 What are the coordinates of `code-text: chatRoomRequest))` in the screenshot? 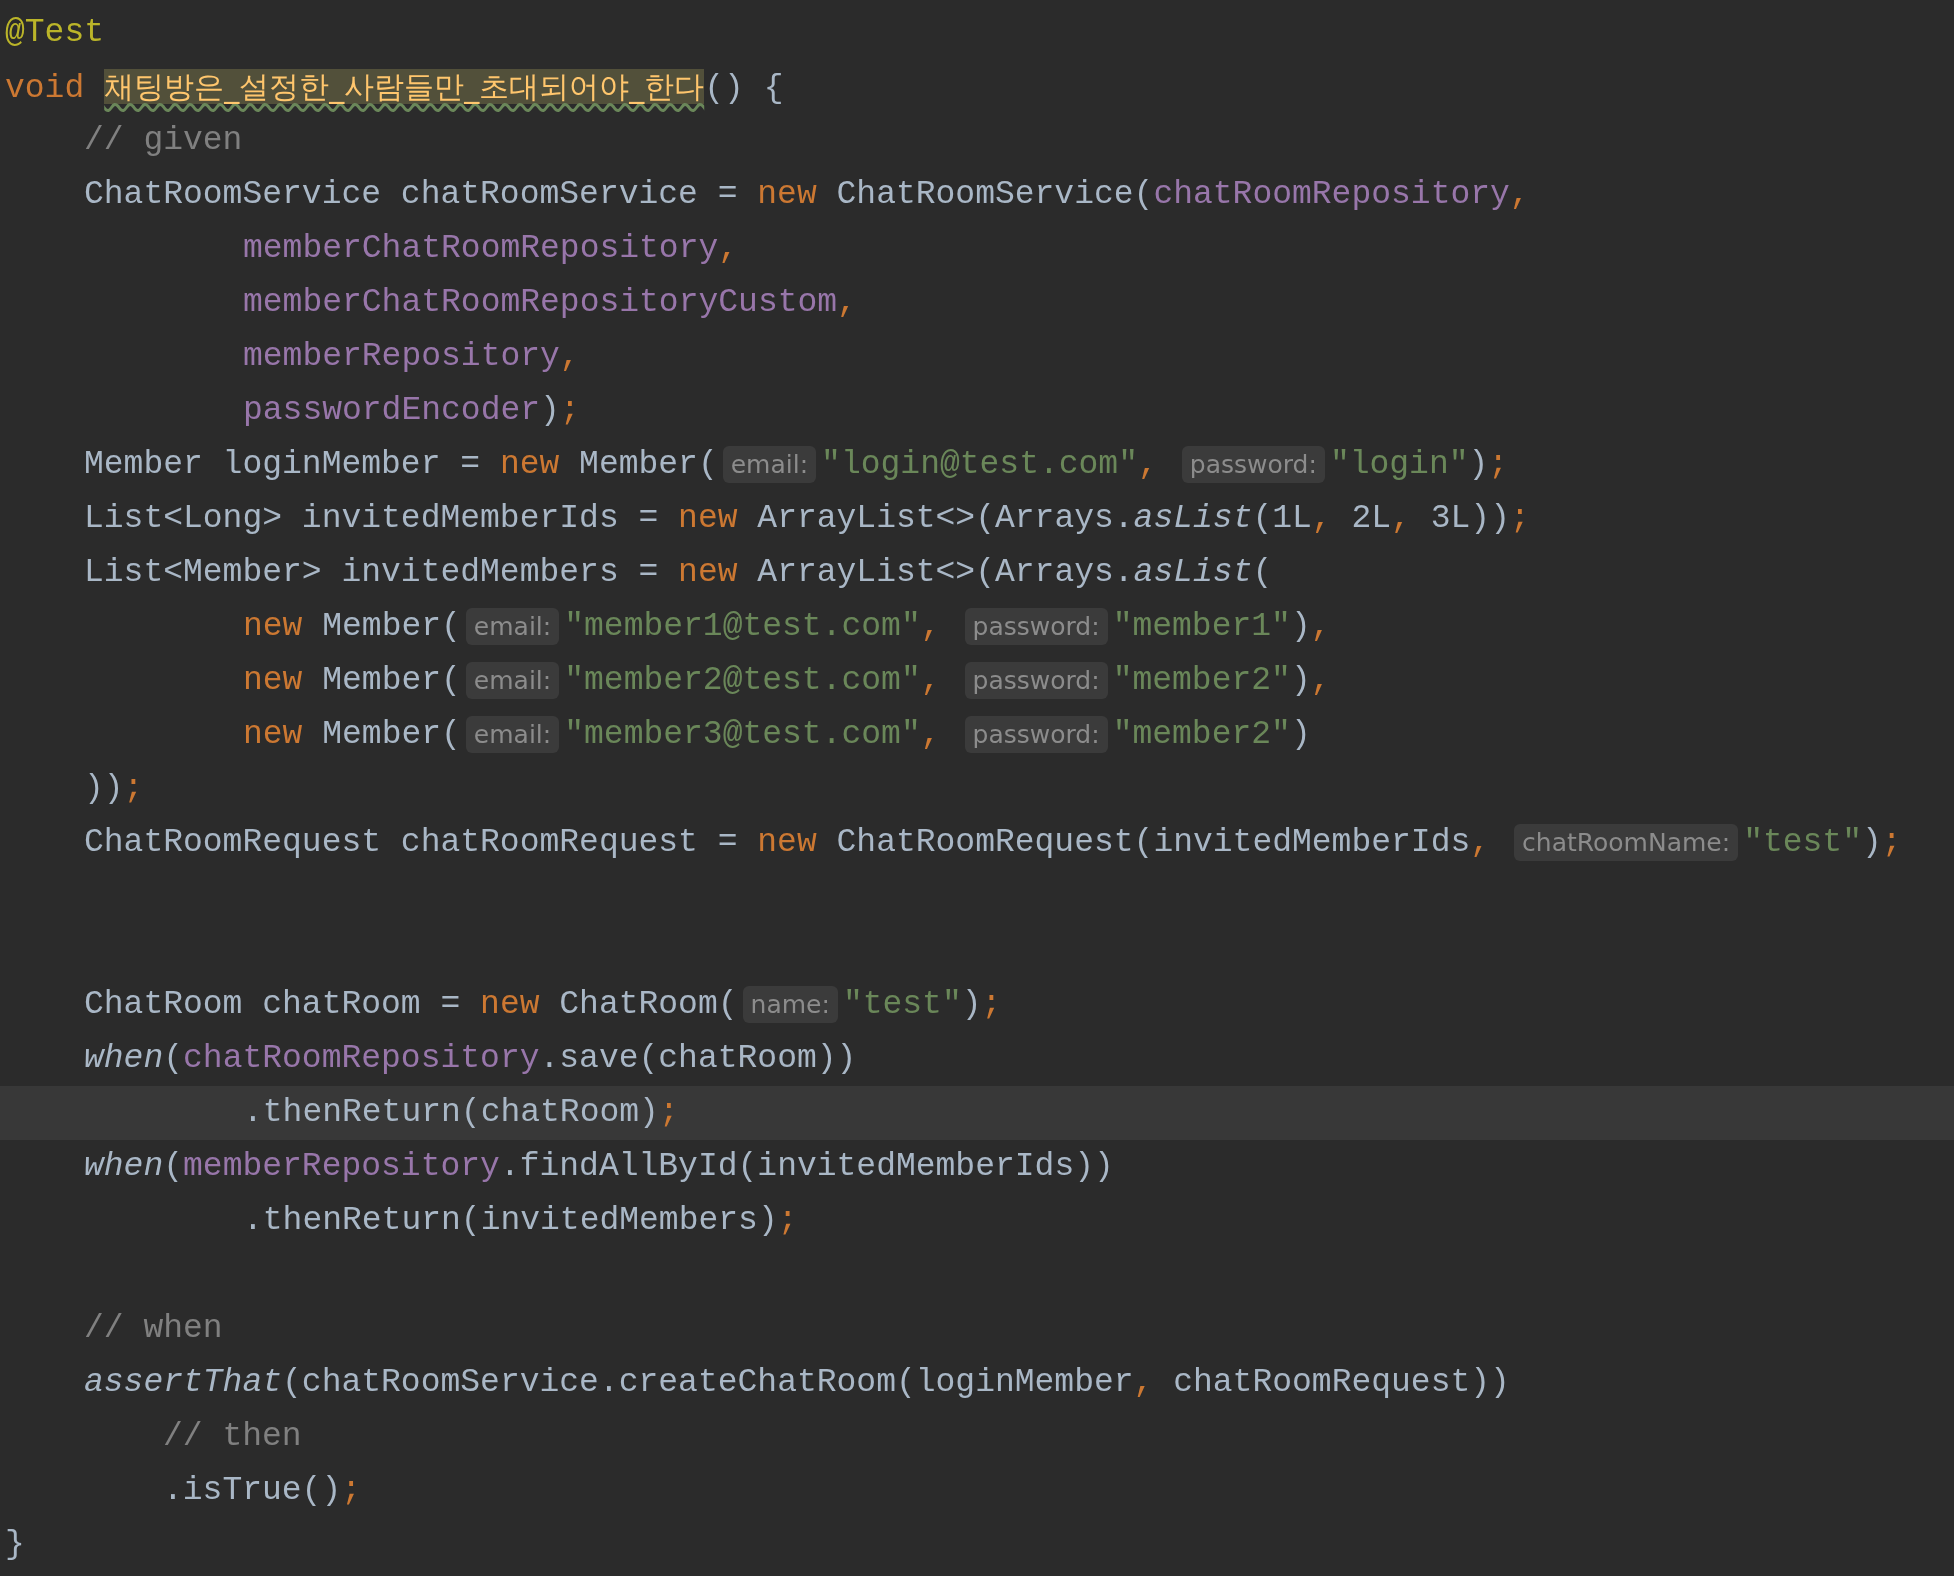 It's located at (1341, 1382).